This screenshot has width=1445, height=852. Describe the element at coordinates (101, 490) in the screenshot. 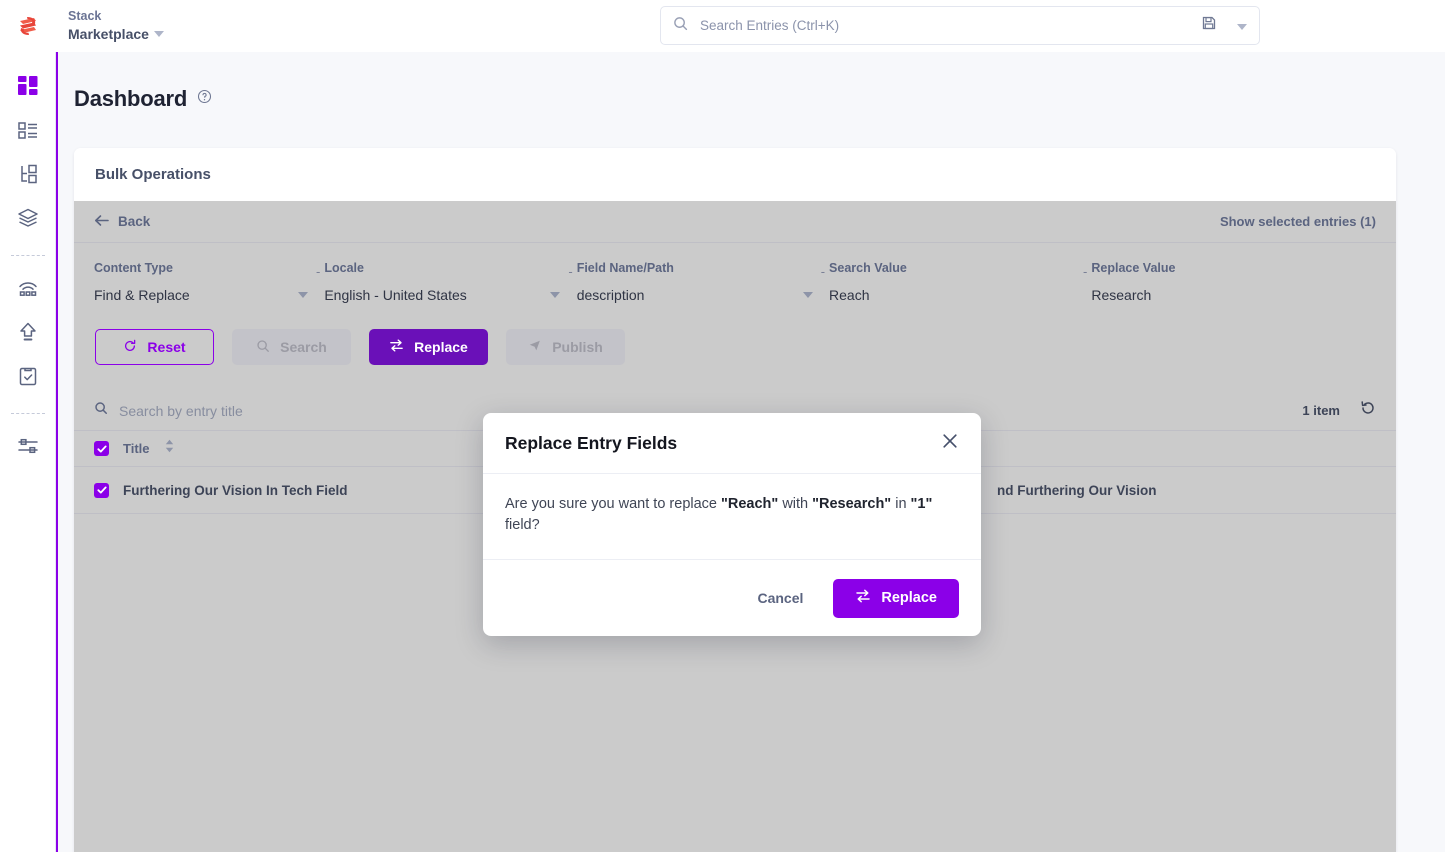

I see `row-checkbox` at that location.